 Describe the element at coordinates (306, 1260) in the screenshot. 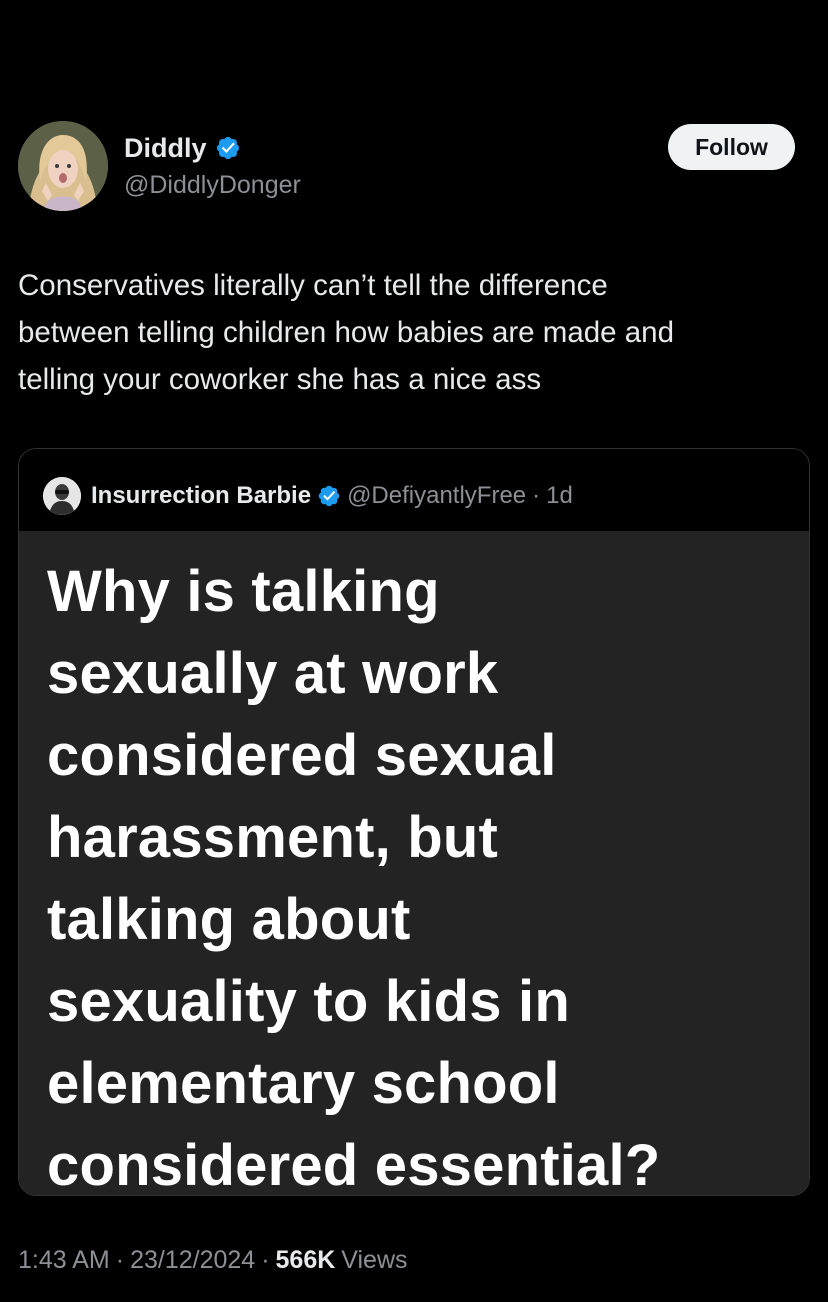

I see `views-count: 566K` at that location.